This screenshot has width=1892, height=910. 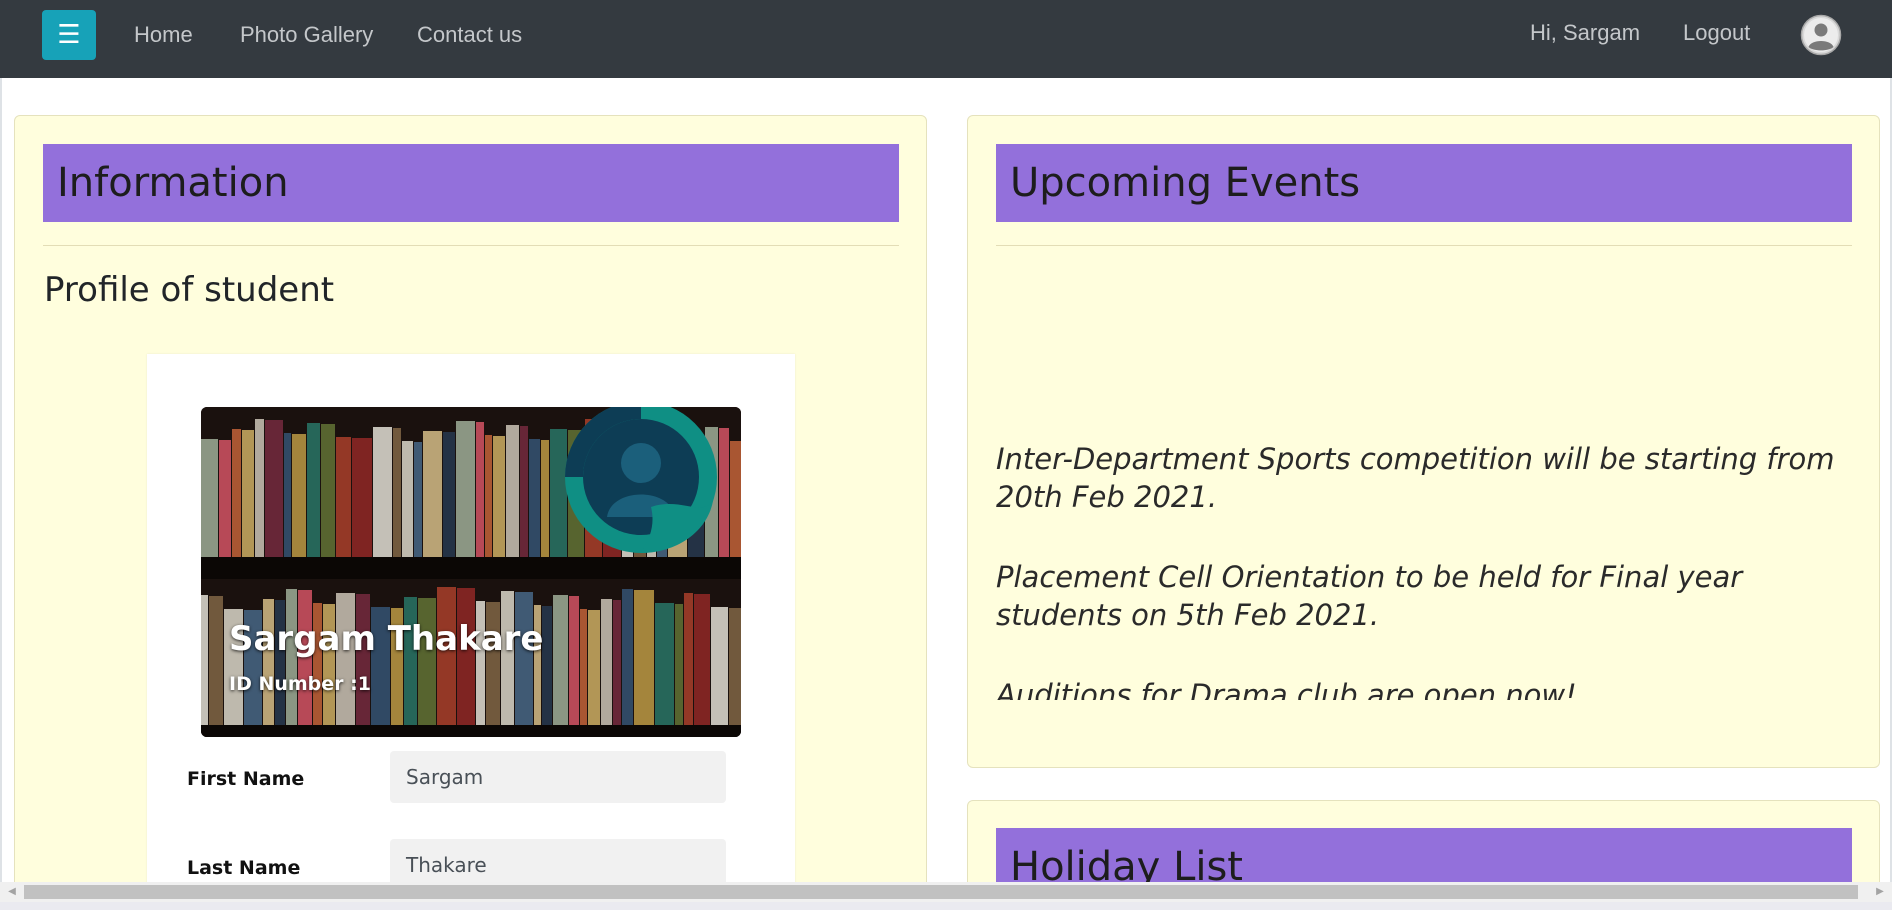 What do you see at coordinates (1821, 35) in the screenshot?
I see `user-circle-icon` at bounding box center [1821, 35].